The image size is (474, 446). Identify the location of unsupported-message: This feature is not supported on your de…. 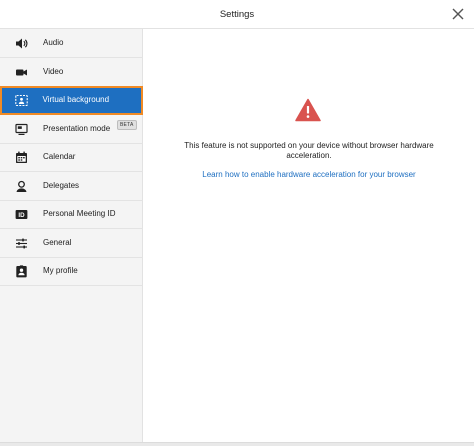
(309, 151).